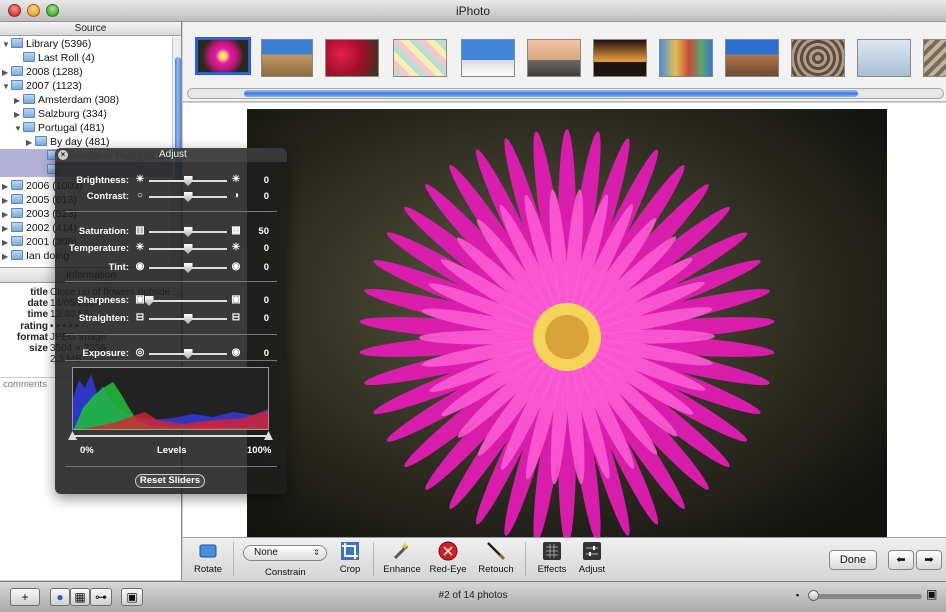 The image size is (946, 612). Describe the element at coordinates (59, 44) in the screenshot. I see `source-item-label: Library (5396)` at that location.